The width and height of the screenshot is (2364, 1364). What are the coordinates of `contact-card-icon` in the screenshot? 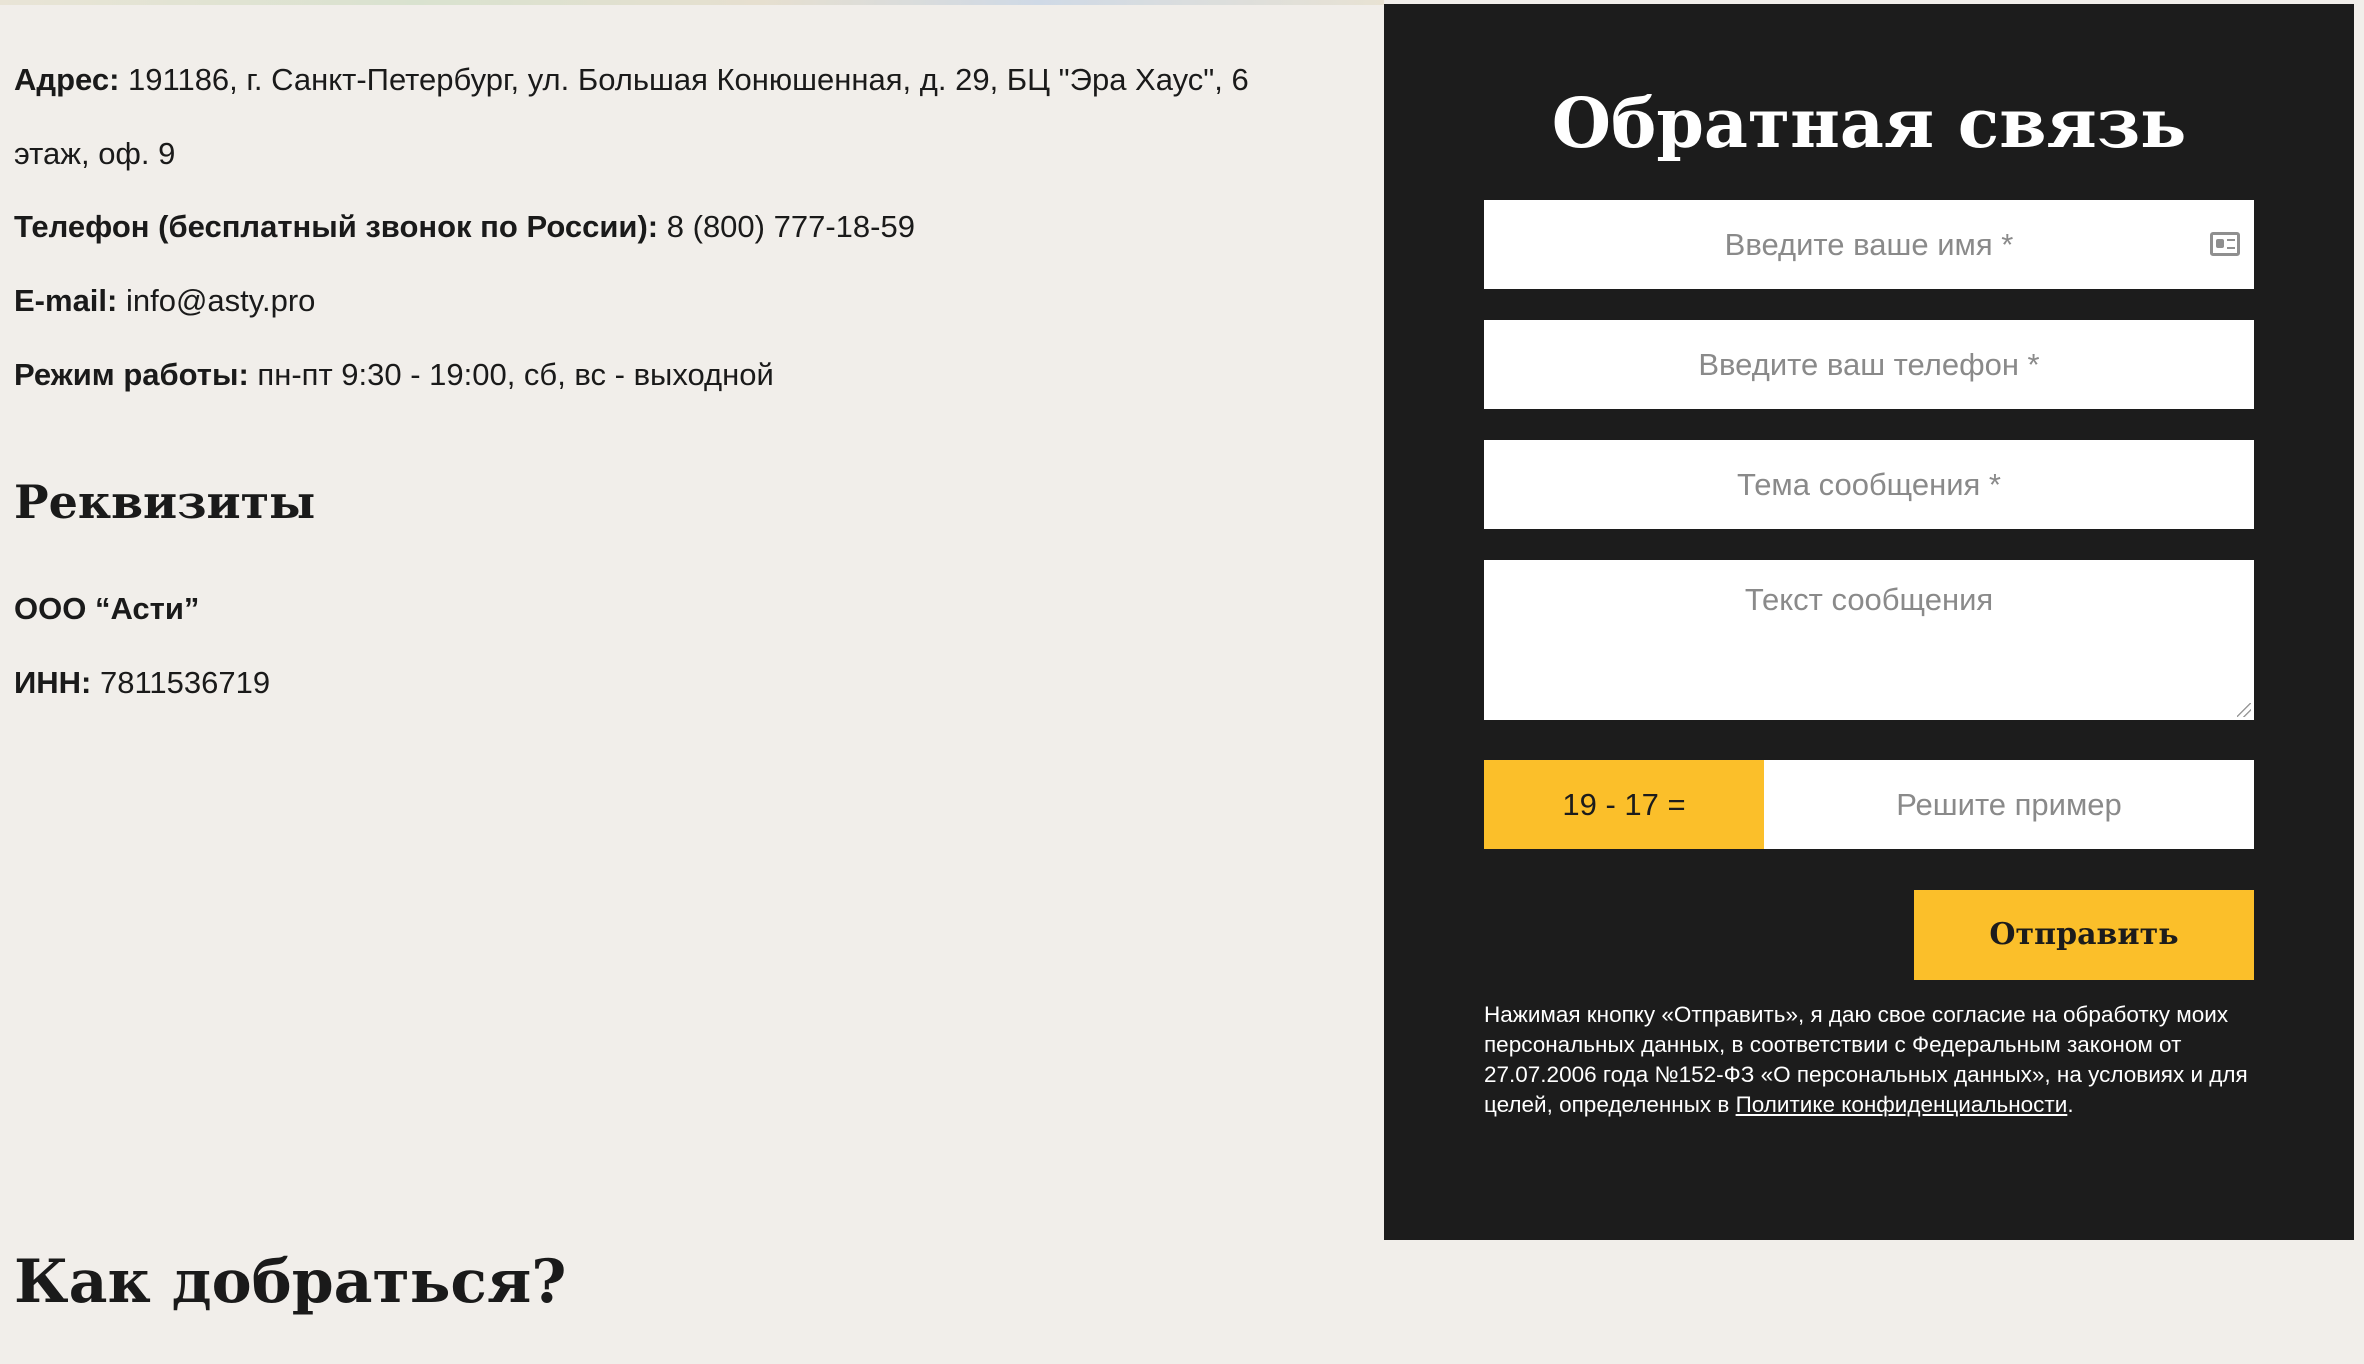 It's located at (2225, 244).